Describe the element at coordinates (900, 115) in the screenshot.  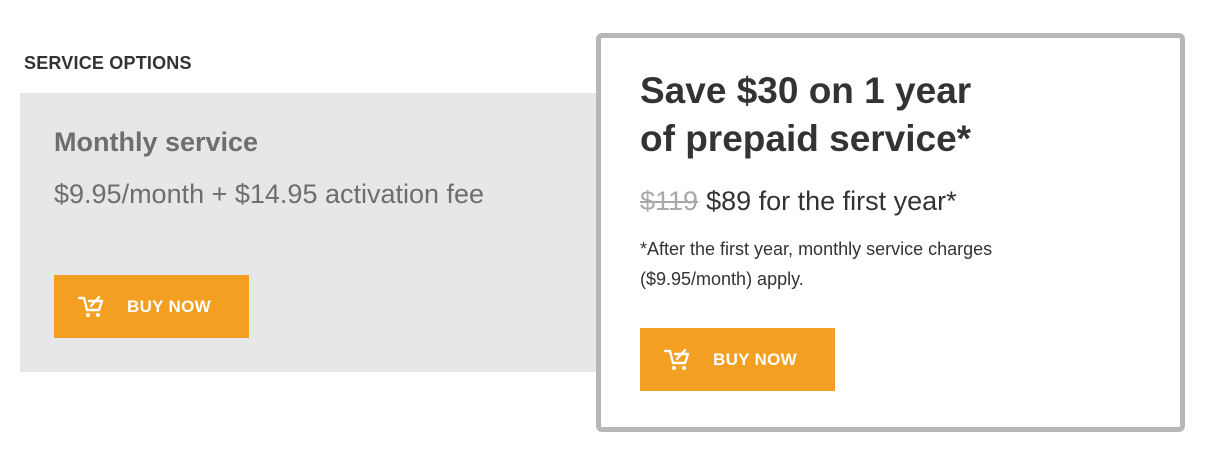
I see `prepaid-offer-title: Save $30 on 1 year of prepaid service*` at that location.